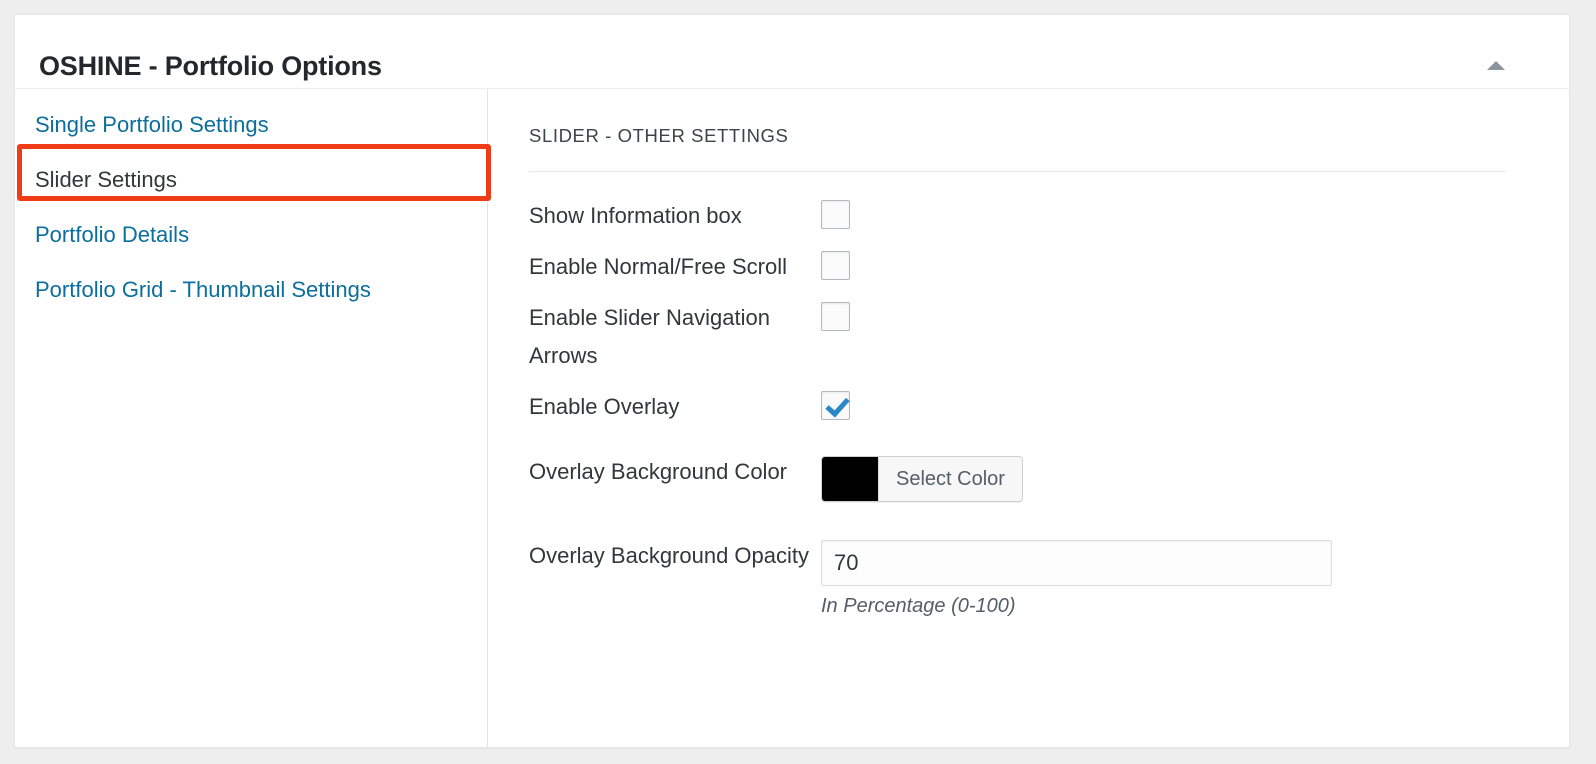 This screenshot has width=1596, height=764. What do you see at coordinates (251, 289) in the screenshot?
I see `sidebar-item-portfolio-grid-thumbnail-settings: Portfolio Grid - Thumbnail Settings` at bounding box center [251, 289].